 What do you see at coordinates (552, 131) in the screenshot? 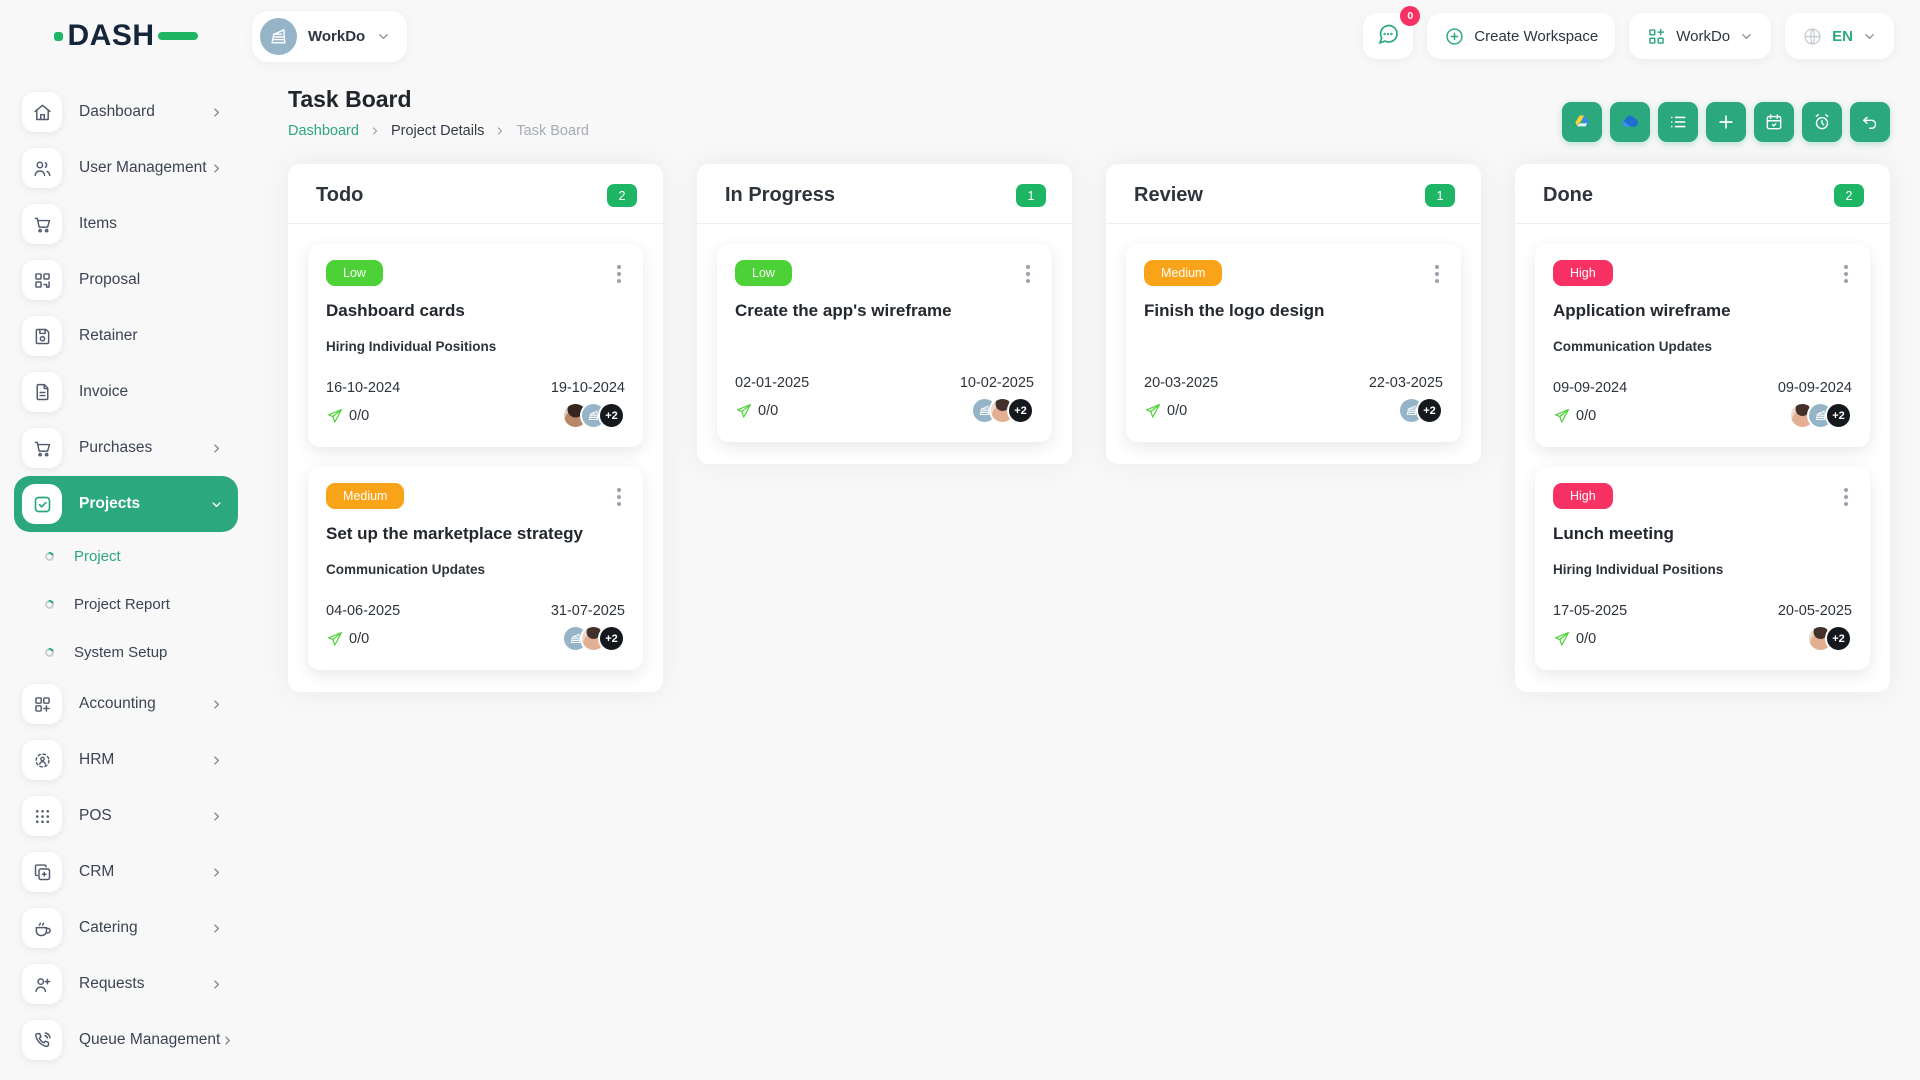
I see `breadcrumb-task-board: Task Board` at bounding box center [552, 131].